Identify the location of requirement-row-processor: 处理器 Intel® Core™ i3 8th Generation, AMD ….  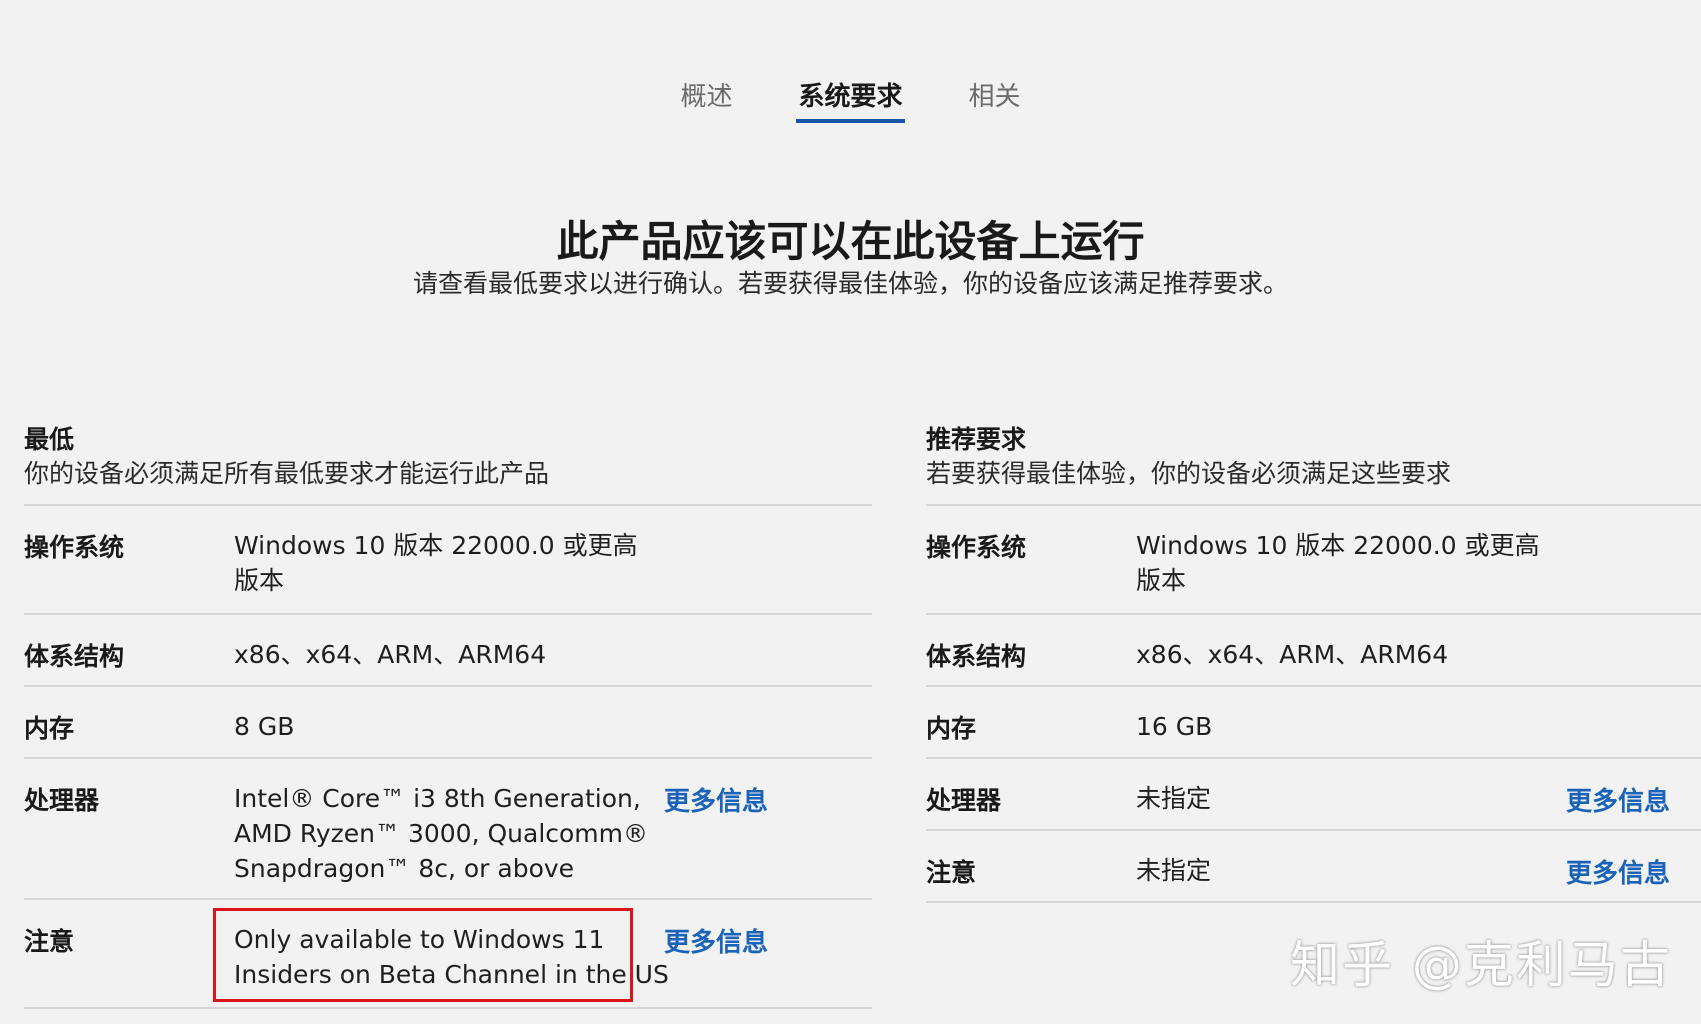
(448, 829).